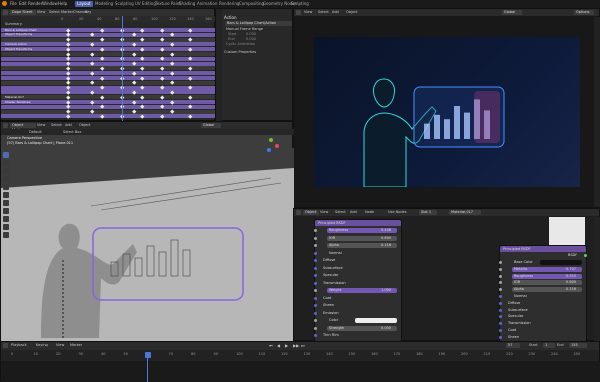 The width and height of the screenshot is (600, 382). What do you see at coordinates (23, 12) in the screenshot?
I see `dopesheet-mode-select: Dope Sheet` at bounding box center [23, 12].